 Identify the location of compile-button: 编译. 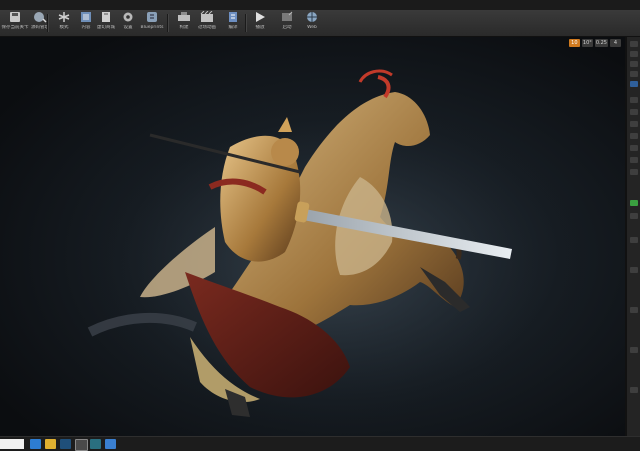
(233, 23).